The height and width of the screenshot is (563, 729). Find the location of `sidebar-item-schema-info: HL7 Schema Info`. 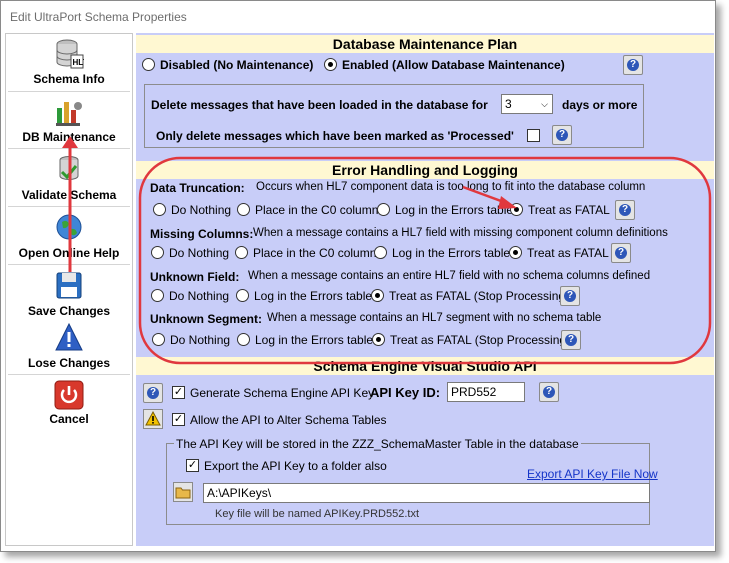

sidebar-item-schema-info: HL7 Schema Info is located at coordinates (69, 64).